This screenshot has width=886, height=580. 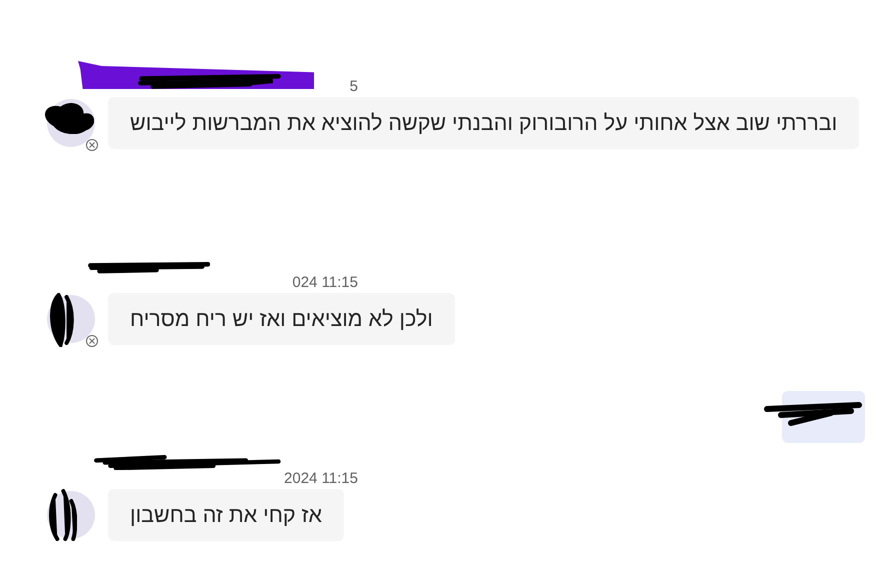 I want to click on message-bubble: אז קחי את זה בחשבון, so click(x=226, y=515).